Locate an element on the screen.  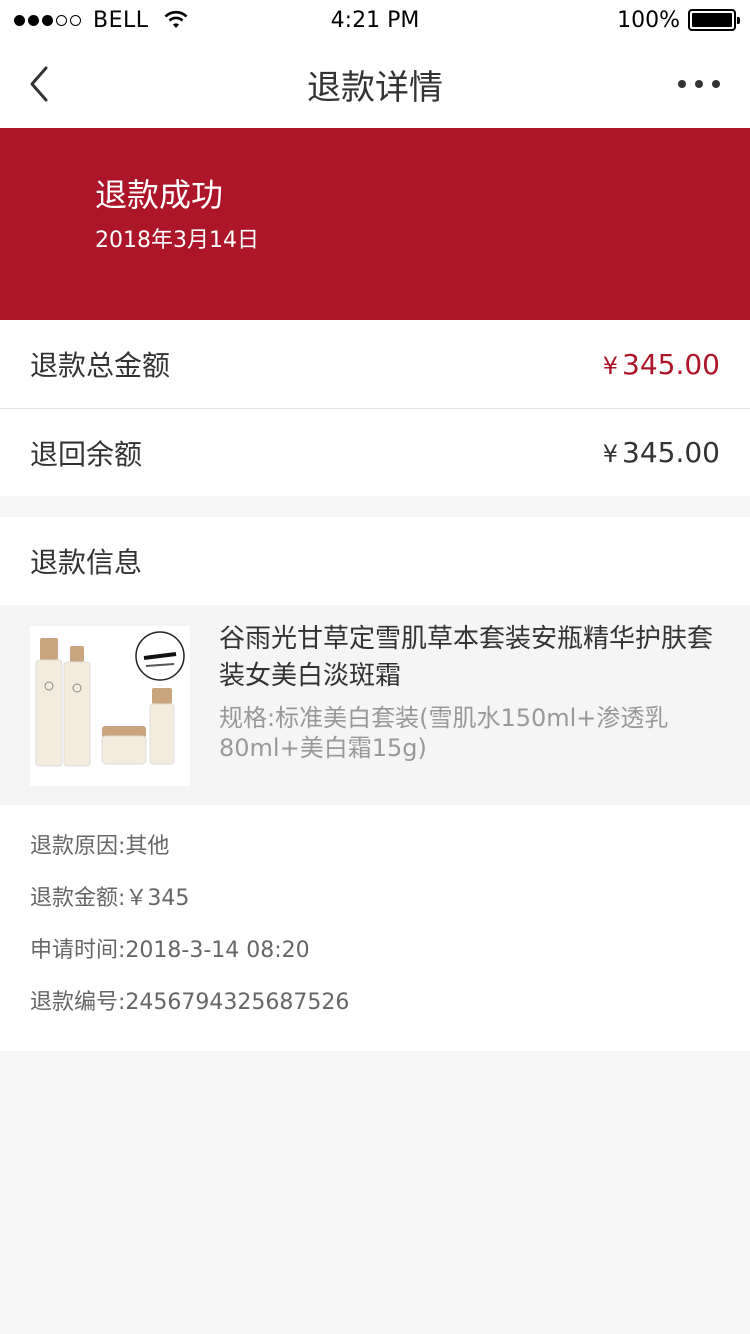
page-title: 退款详情 is located at coordinates (375, 87).